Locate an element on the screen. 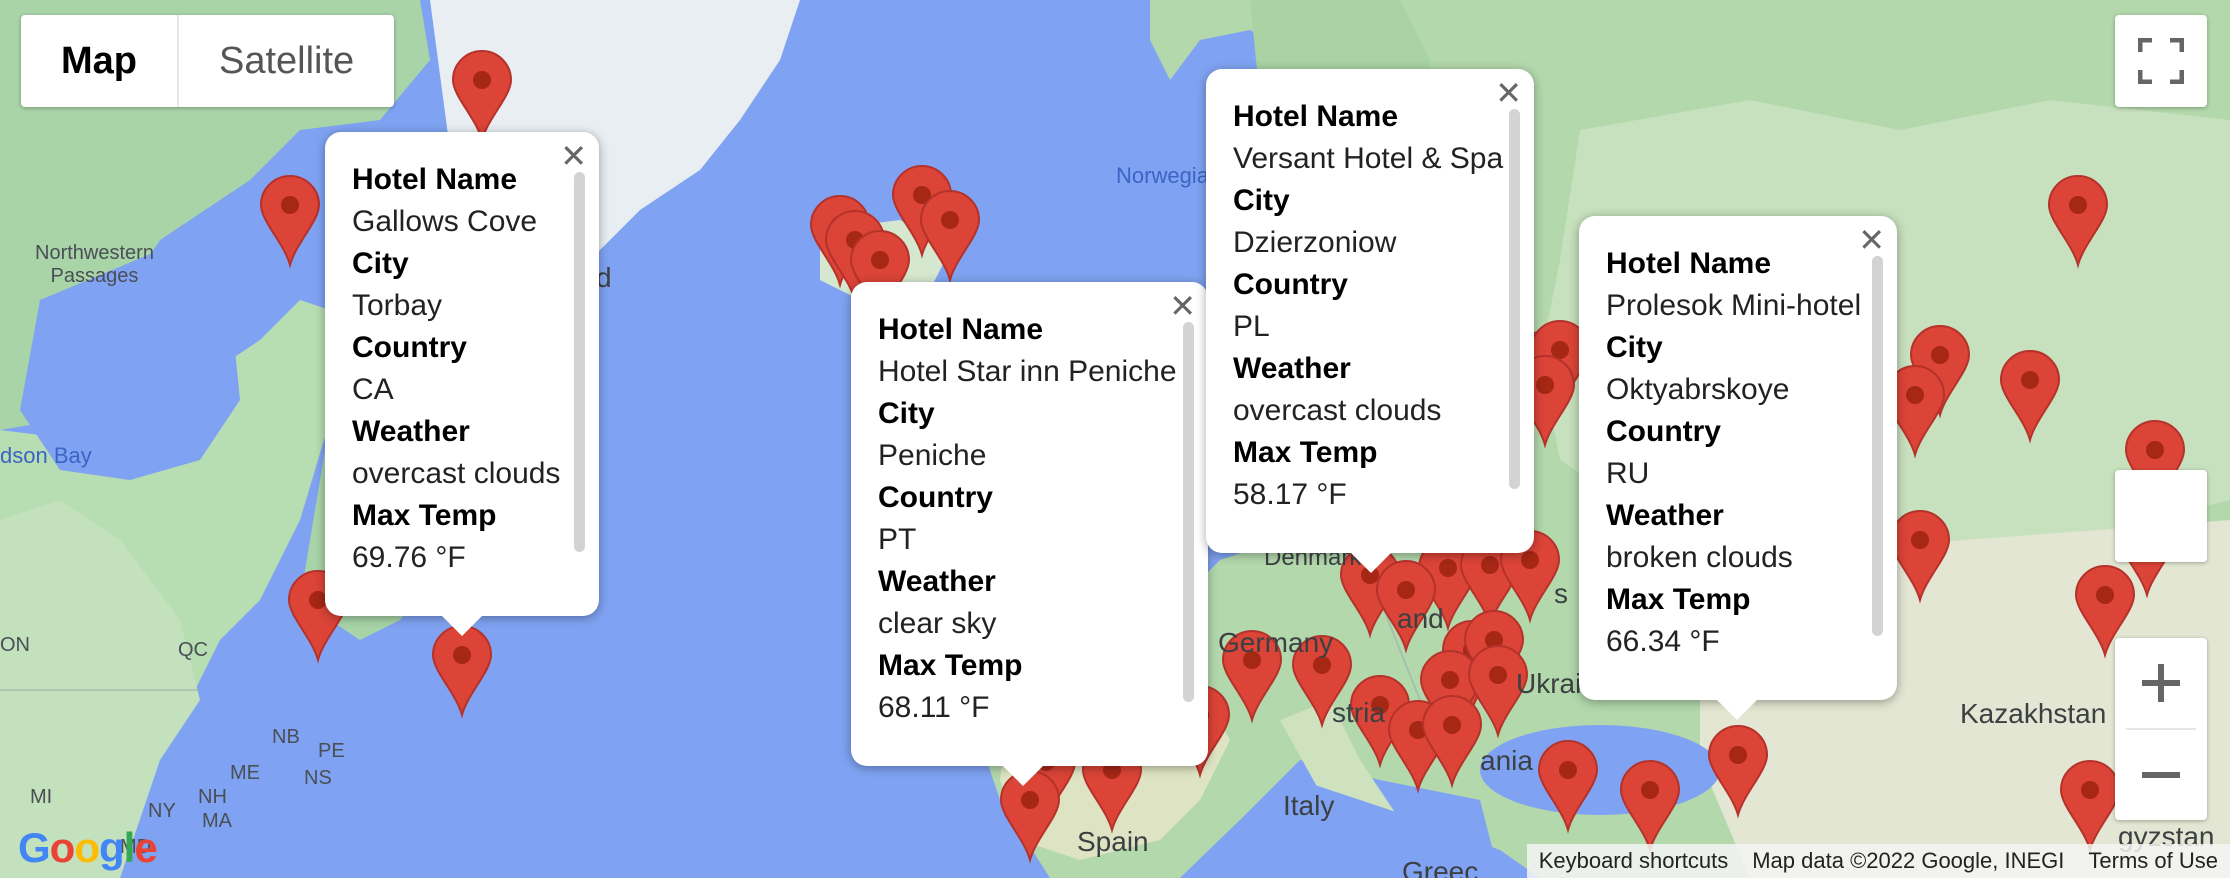  label-nb: NB is located at coordinates (286, 737).